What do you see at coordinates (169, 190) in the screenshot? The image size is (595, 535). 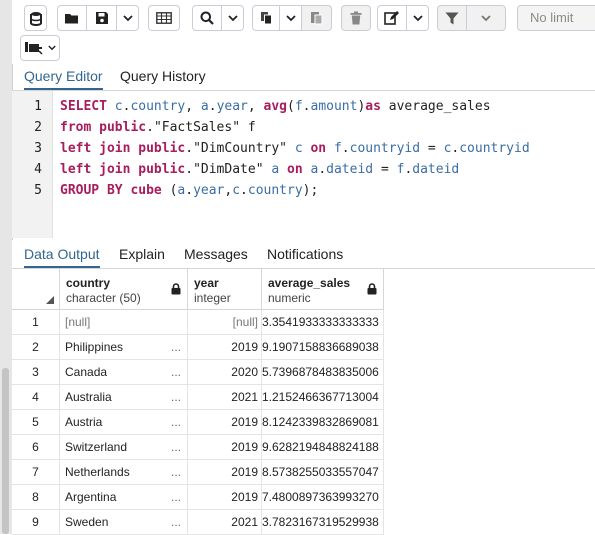 I see `code-token: (` at bounding box center [169, 190].